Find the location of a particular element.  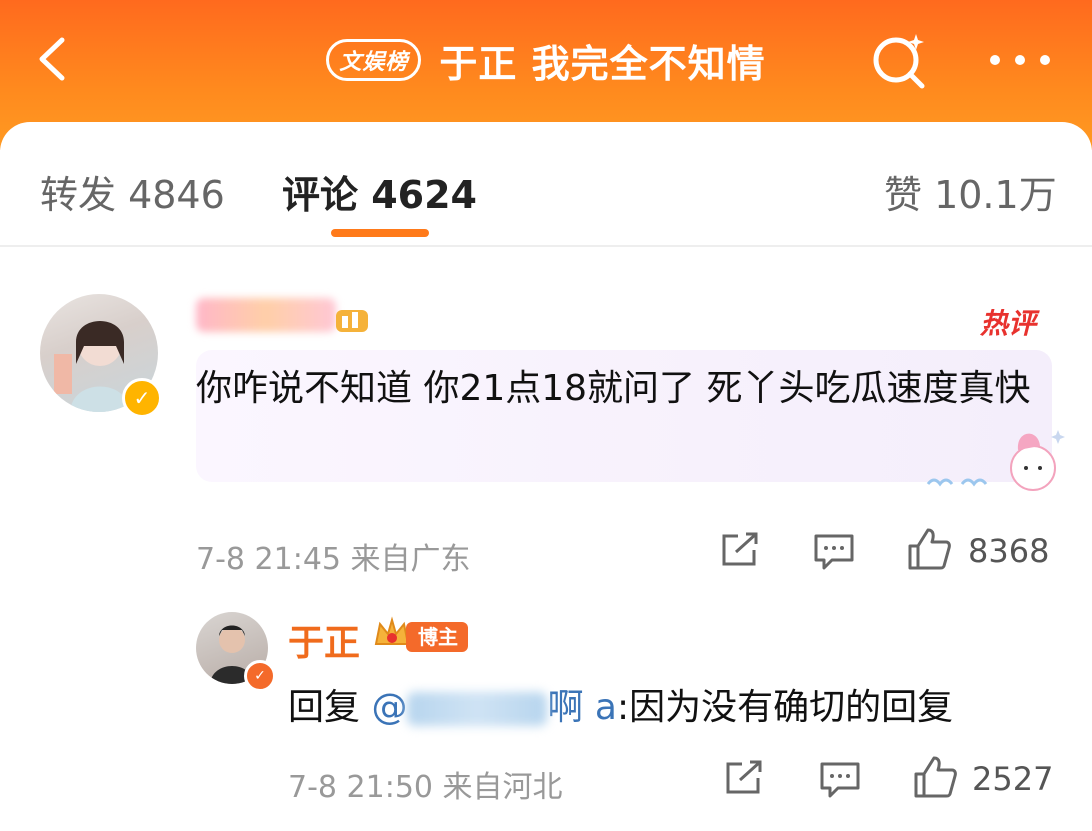

fan-level-icon is located at coordinates (352, 321).